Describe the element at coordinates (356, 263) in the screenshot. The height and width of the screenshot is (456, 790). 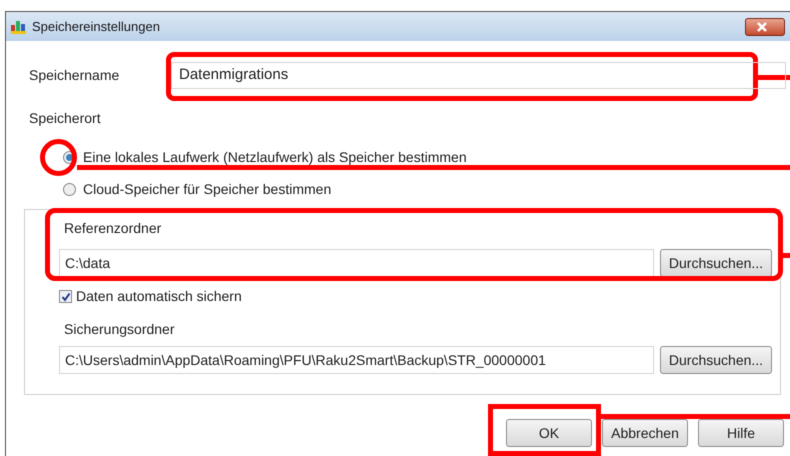
I see `folder-field: C:\data` at that location.